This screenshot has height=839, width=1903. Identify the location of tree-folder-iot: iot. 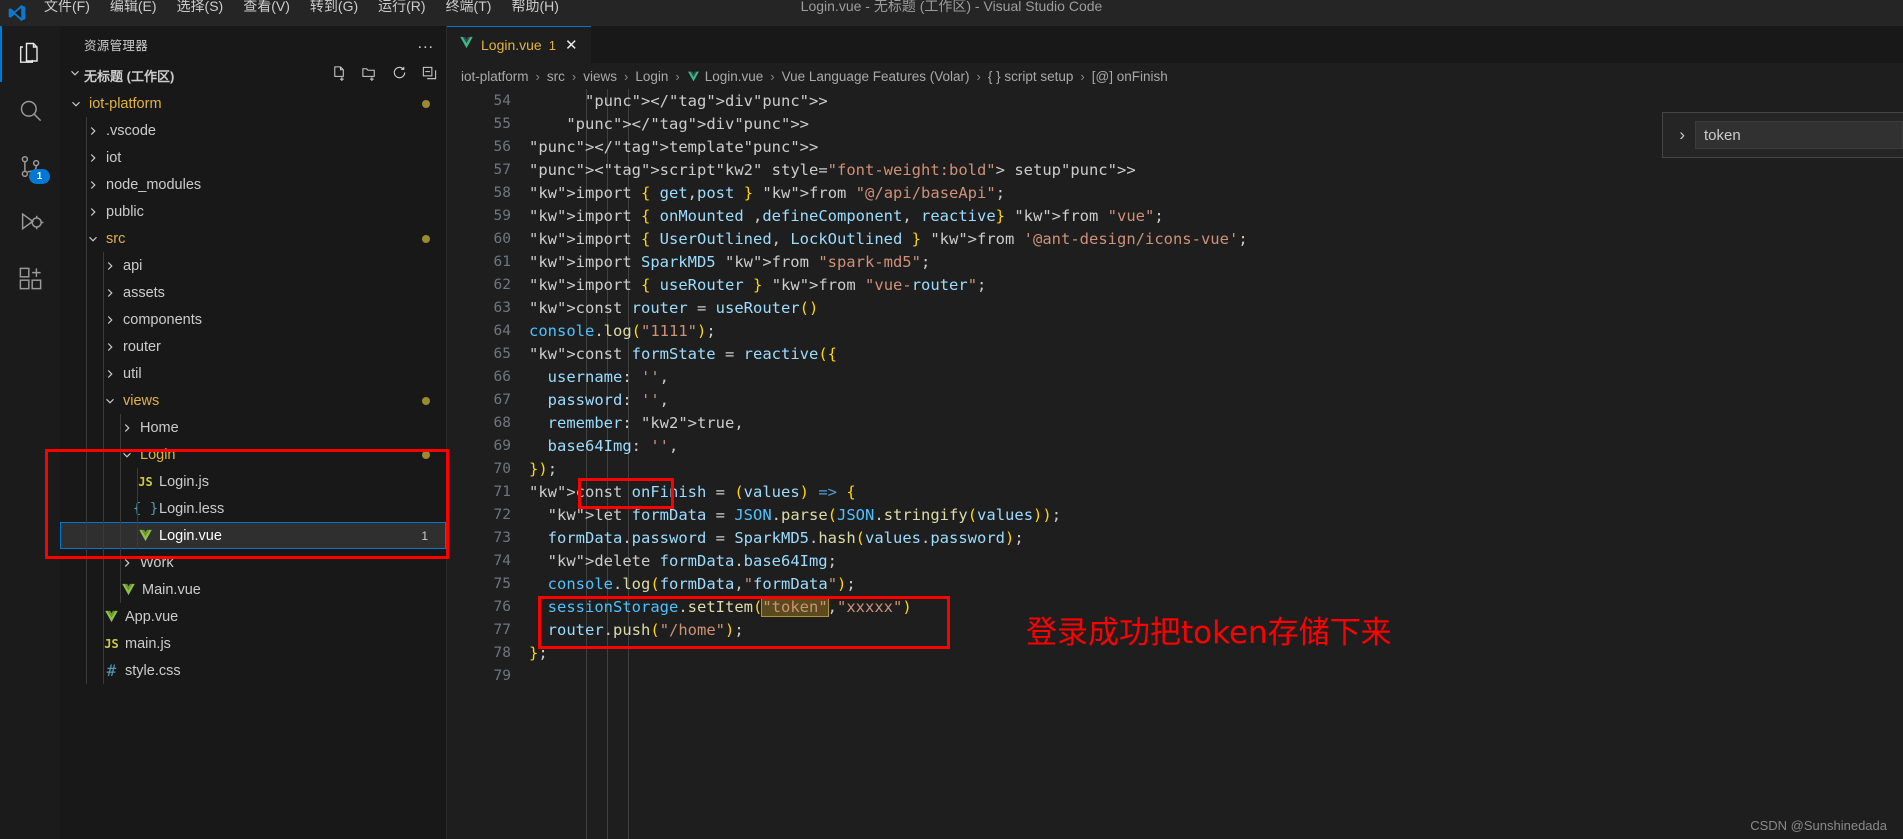
(253, 157).